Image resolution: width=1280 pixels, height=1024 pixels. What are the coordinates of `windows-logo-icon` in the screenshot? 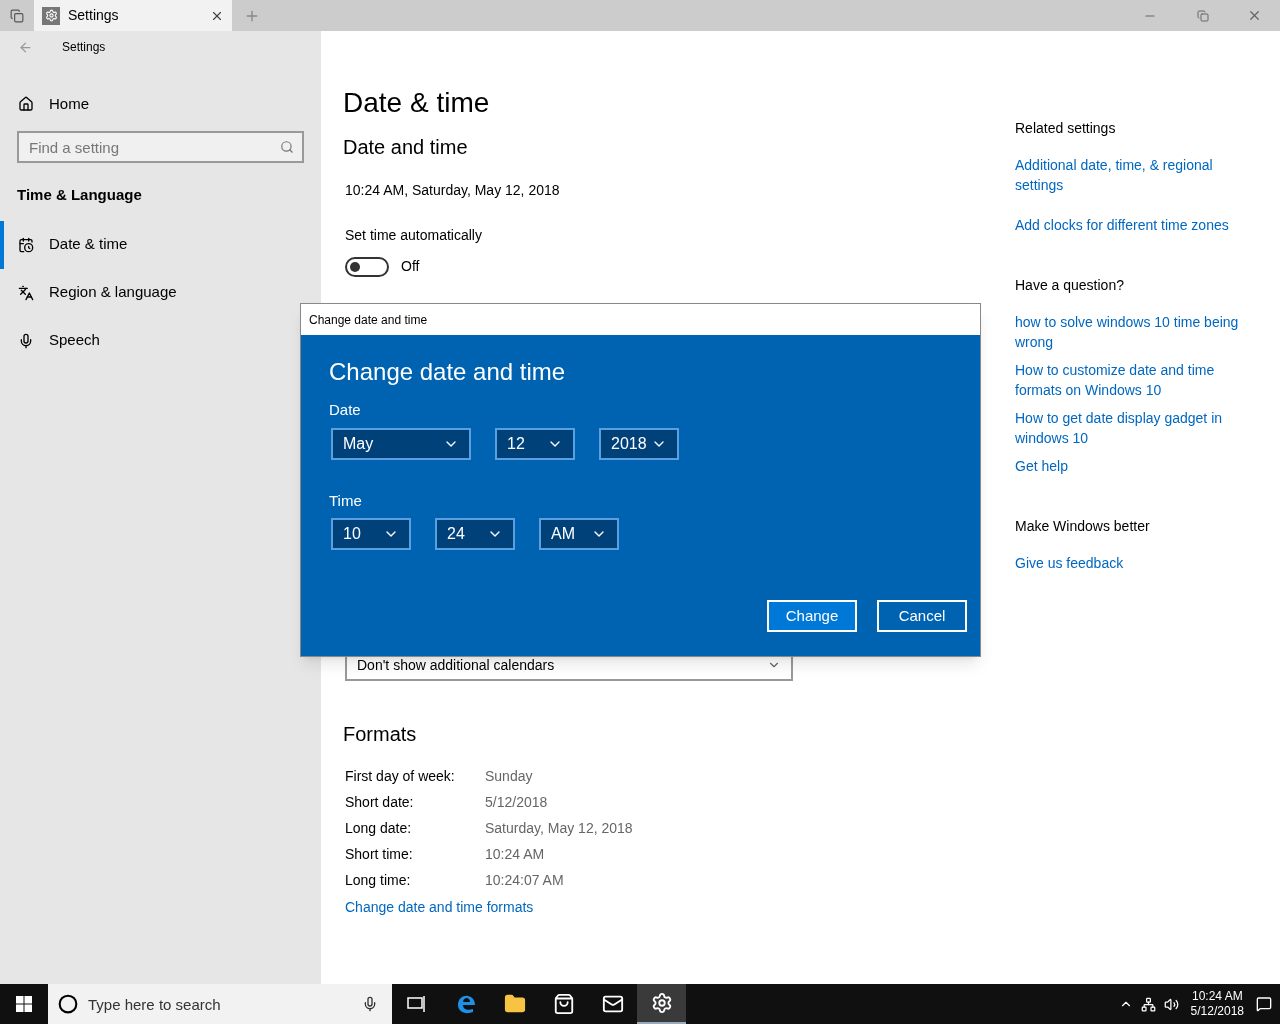 It's located at (24, 1004).